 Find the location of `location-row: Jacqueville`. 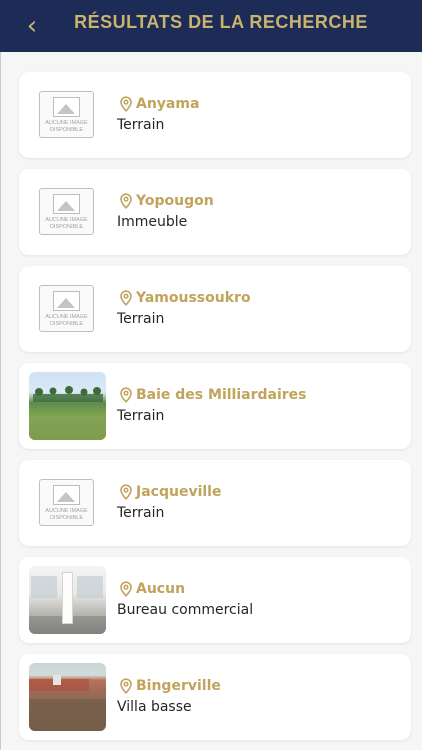

location-row: Jacqueville is located at coordinates (170, 492).